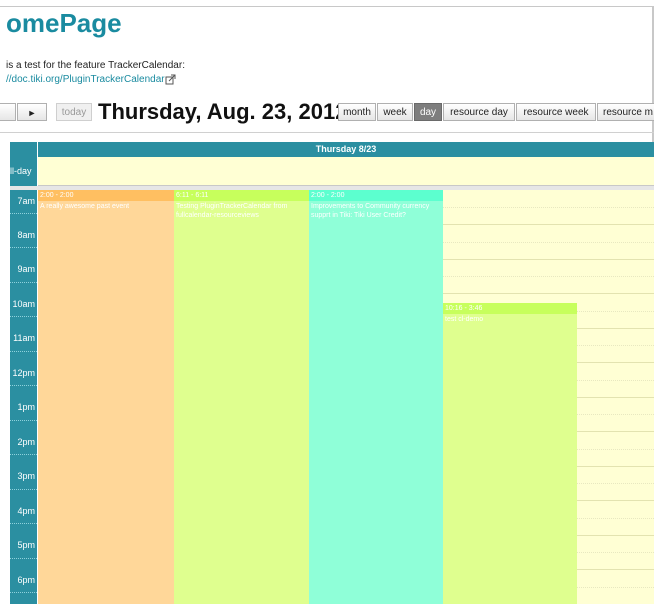  What do you see at coordinates (8, 112) in the screenshot?
I see `prev-button` at bounding box center [8, 112].